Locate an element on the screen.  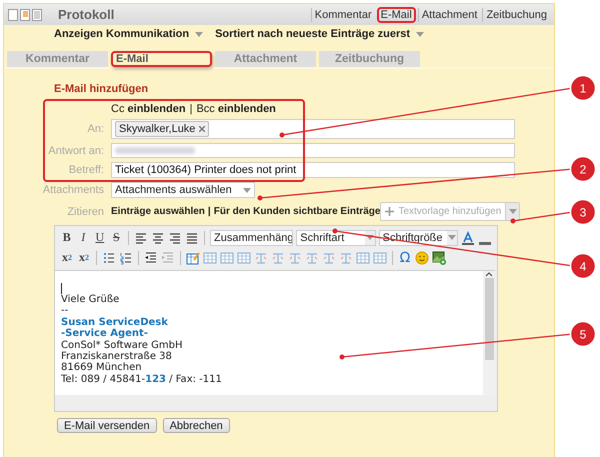
callout-number: 5 is located at coordinates (583, 335).